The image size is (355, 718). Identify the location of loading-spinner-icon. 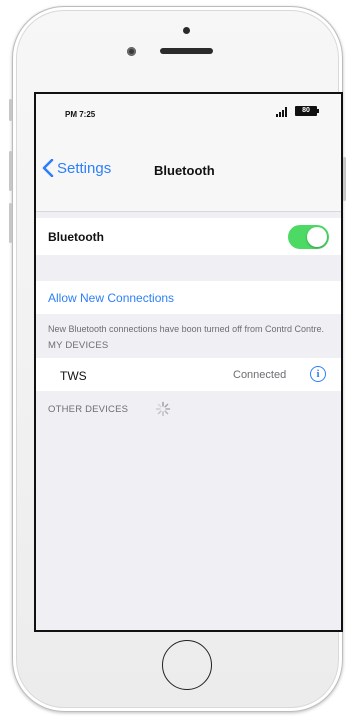
(163, 409).